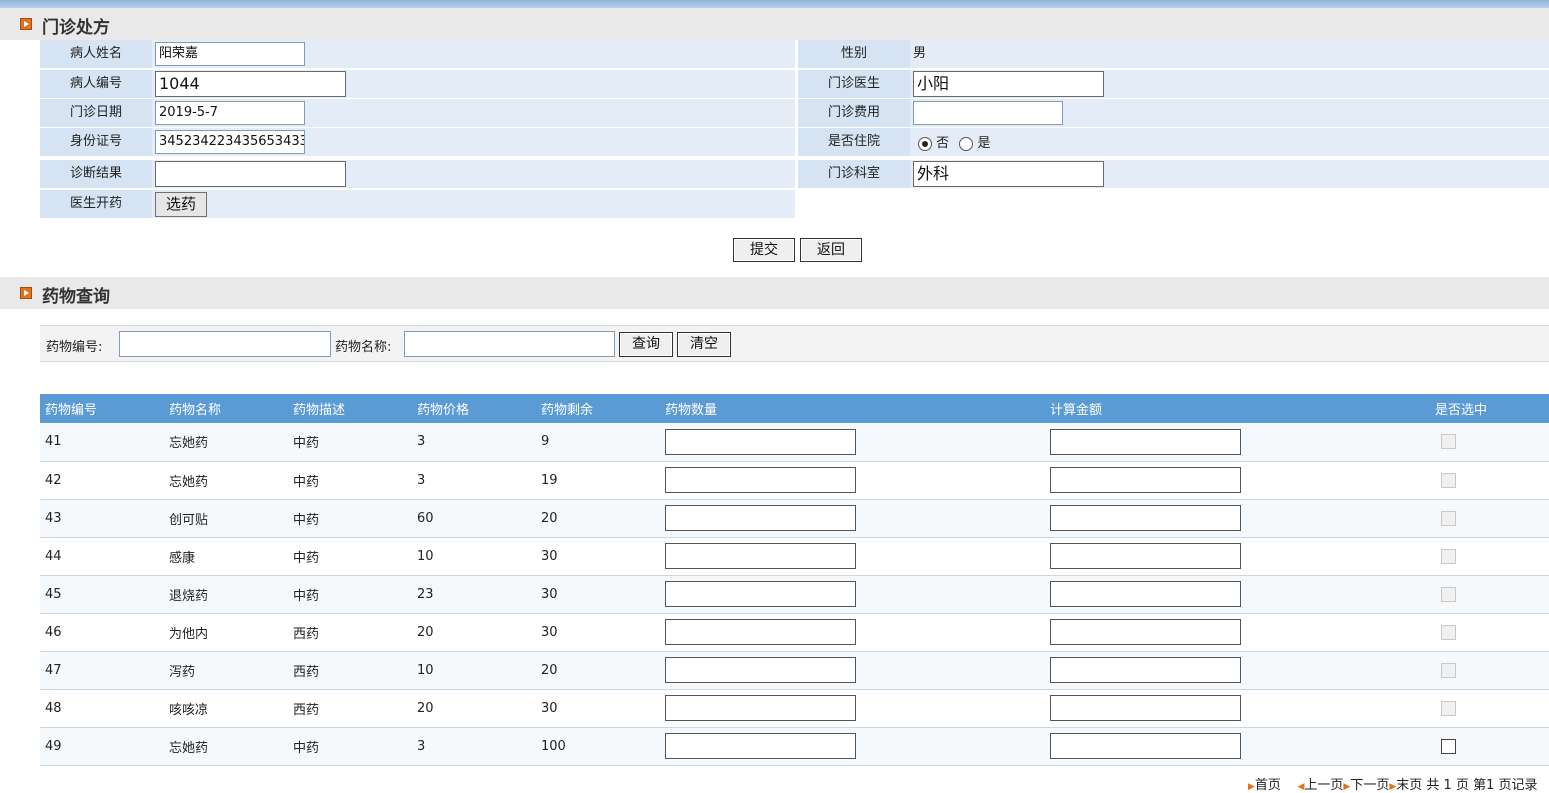  I want to click on hospitalized-no-label: 否, so click(943, 143).